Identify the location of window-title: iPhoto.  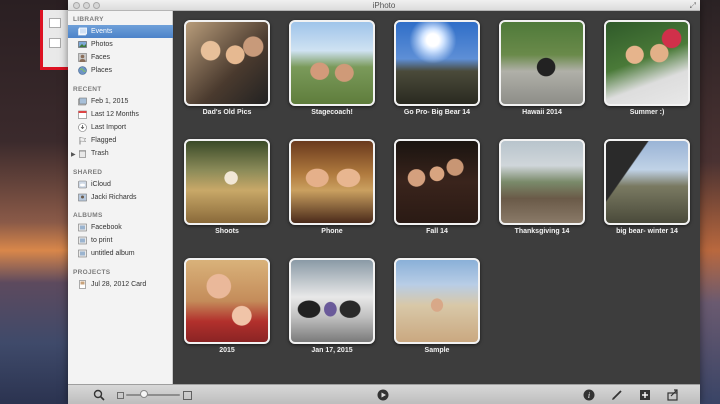
(384, 5).